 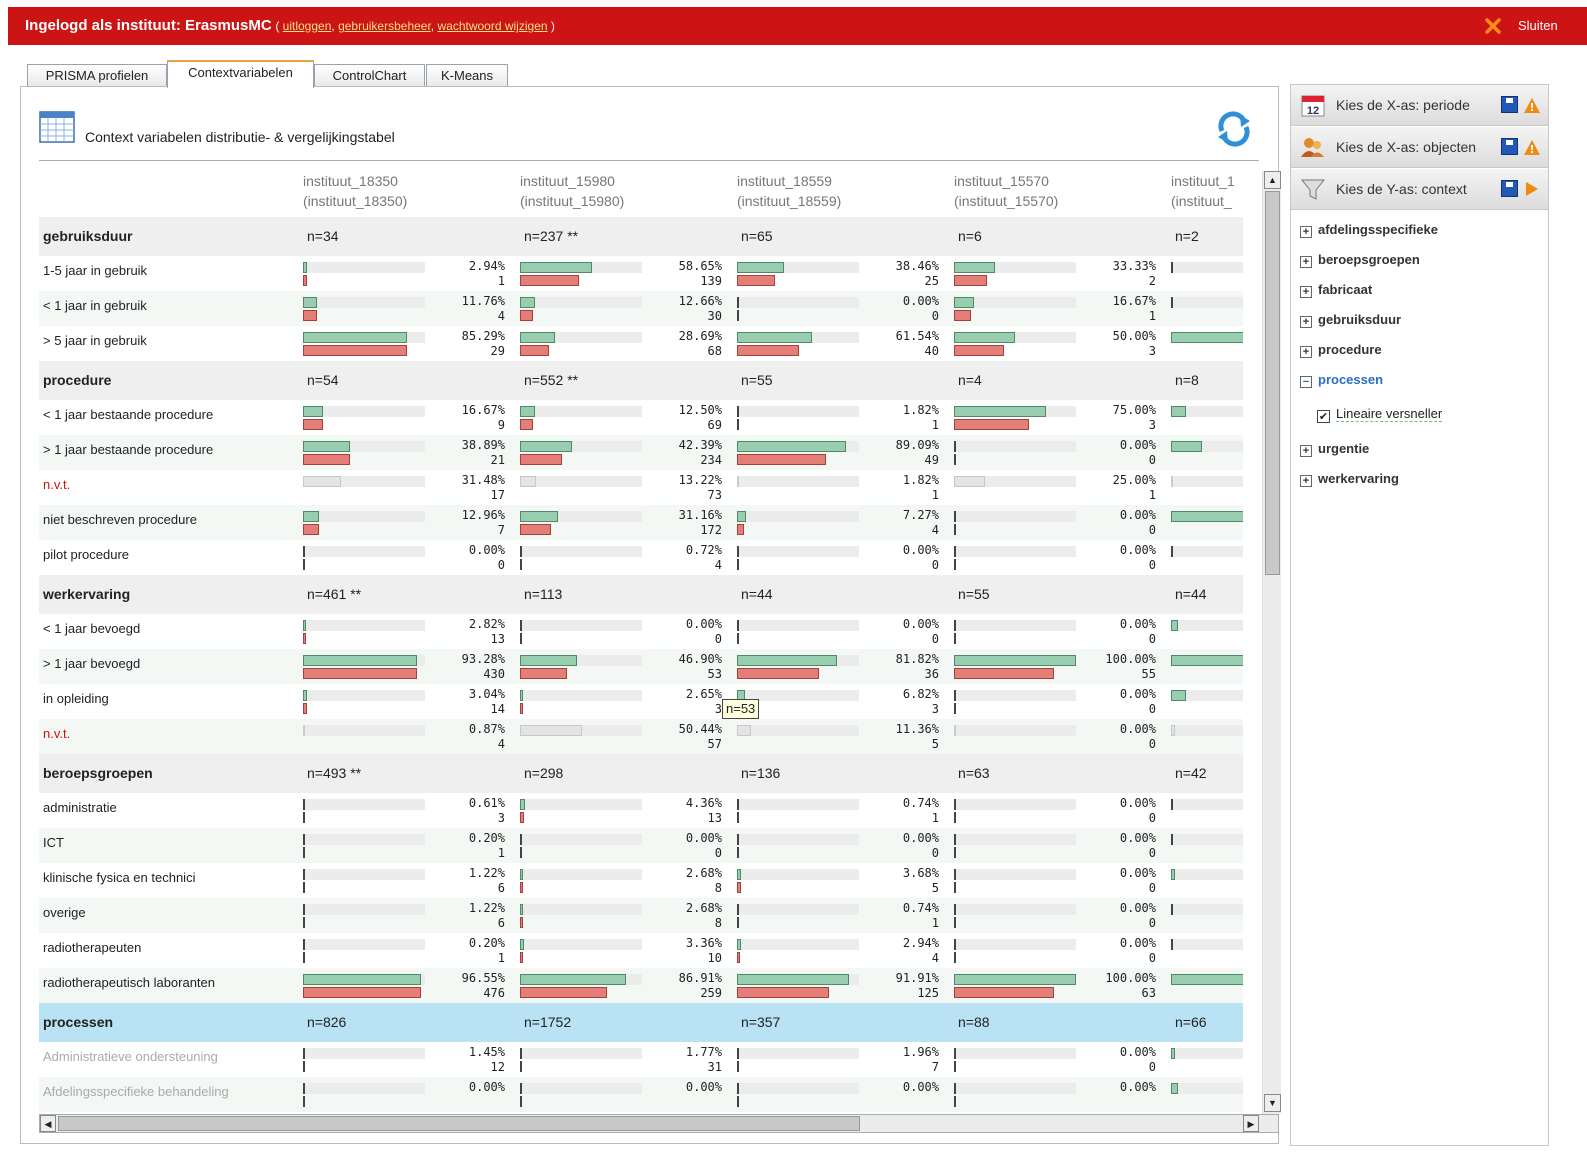 What do you see at coordinates (1234, 129) in the screenshot?
I see `refresh-icon` at bounding box center [1234, 129].